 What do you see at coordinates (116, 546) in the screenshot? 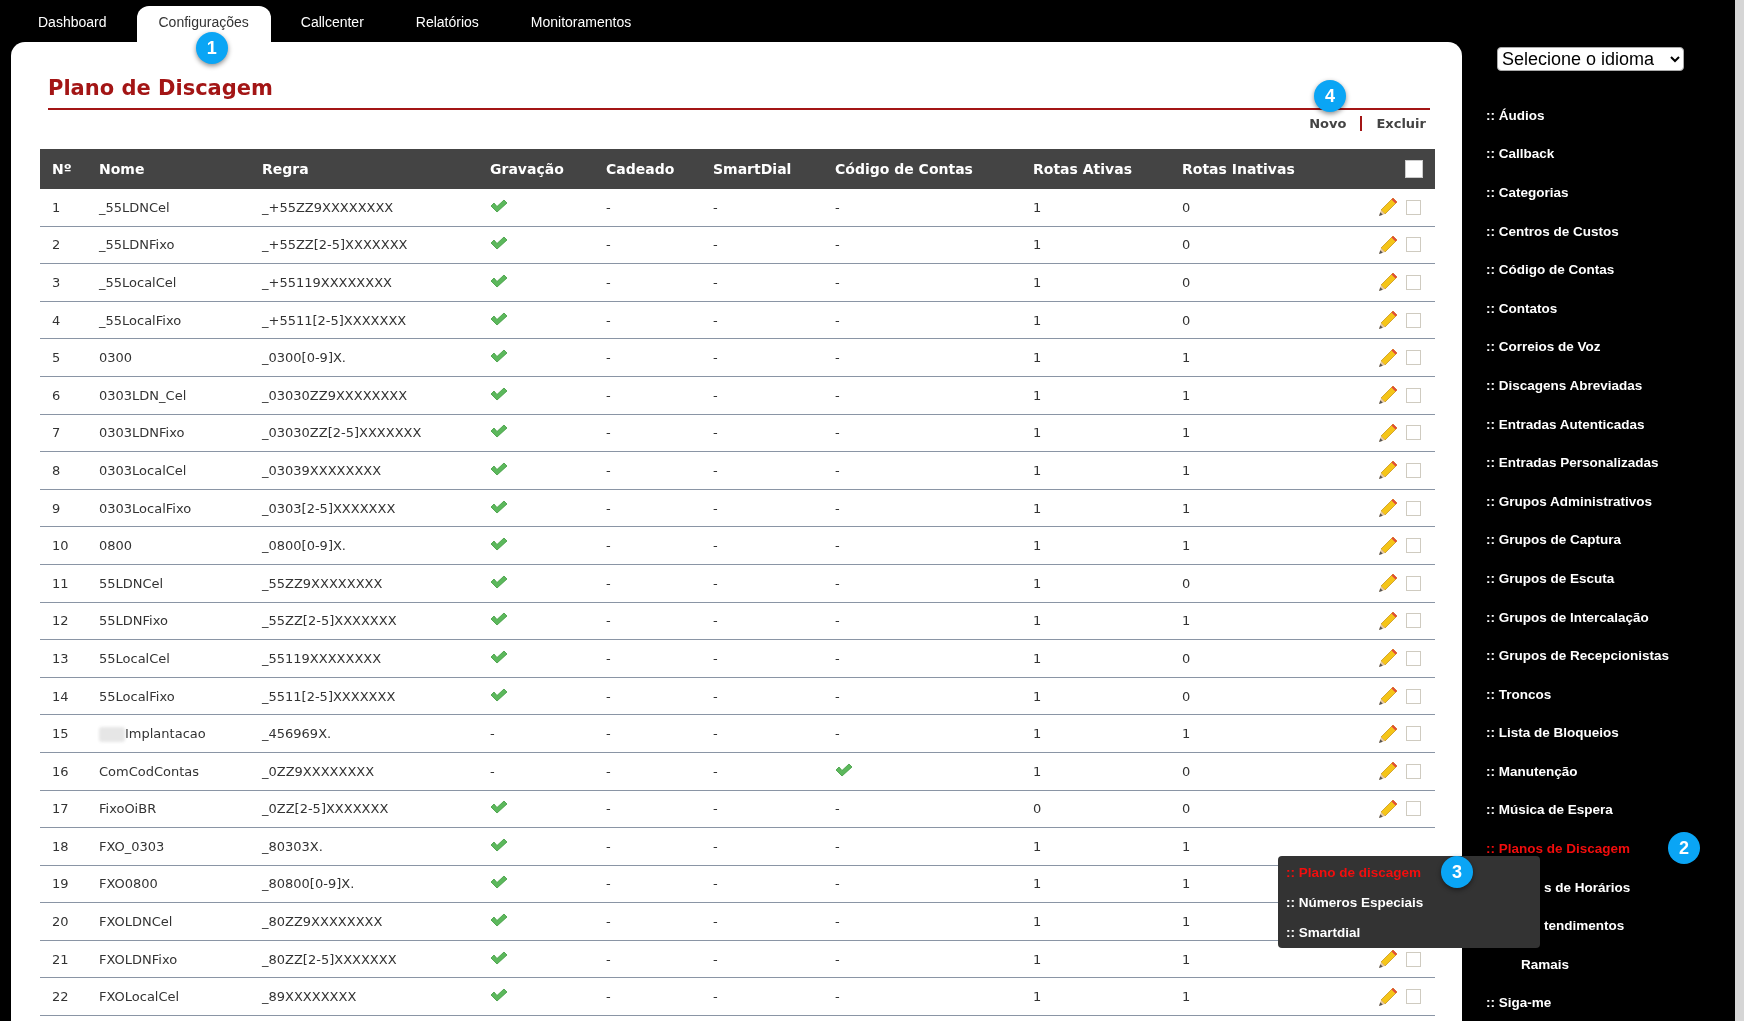
I see `table-cell: 0800` at bounding box center [116, 546].